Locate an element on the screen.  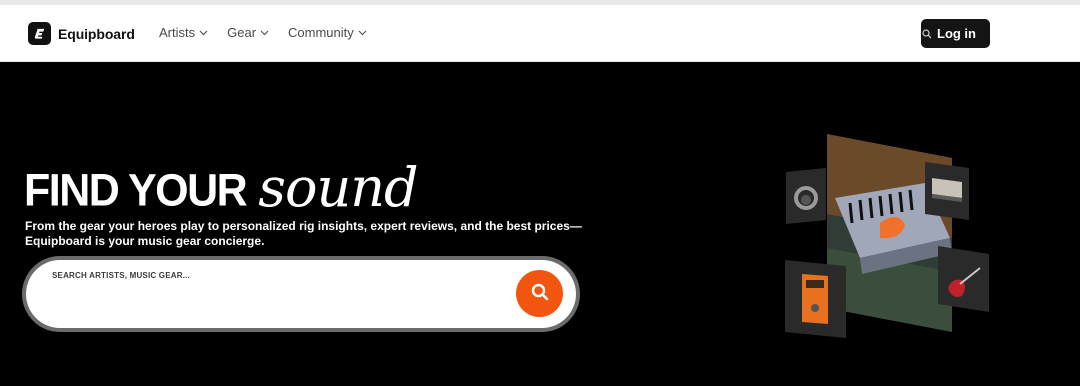
logo-icon is located at coordinates (39, 33).